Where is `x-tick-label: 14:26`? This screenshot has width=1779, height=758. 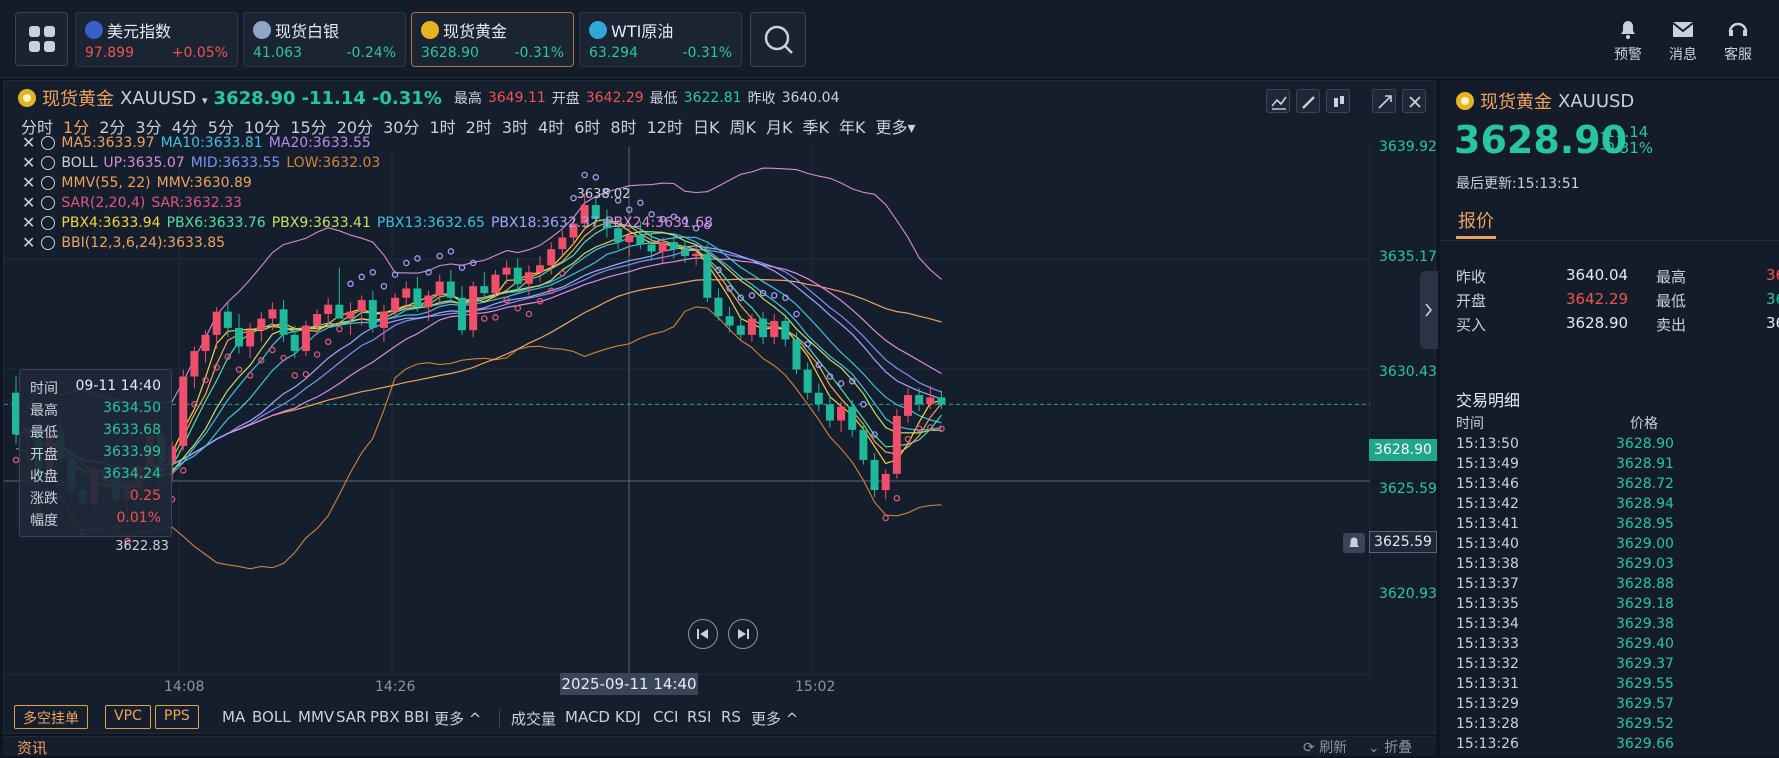
x-tick-label: 14:26 is located at coordinates (395, 687).